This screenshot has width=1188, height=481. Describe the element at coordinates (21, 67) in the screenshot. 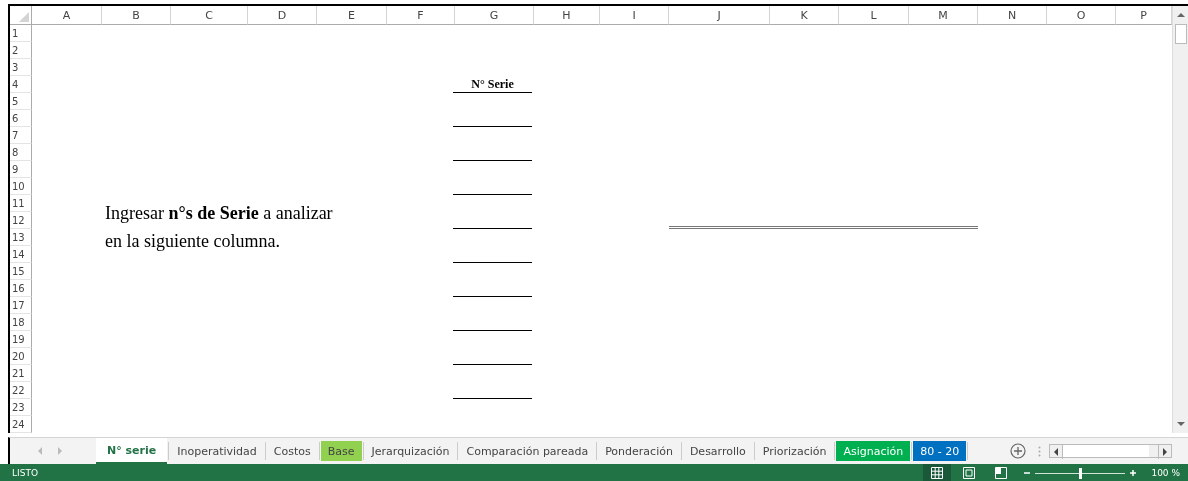

I see `row-header: 3` at that location.